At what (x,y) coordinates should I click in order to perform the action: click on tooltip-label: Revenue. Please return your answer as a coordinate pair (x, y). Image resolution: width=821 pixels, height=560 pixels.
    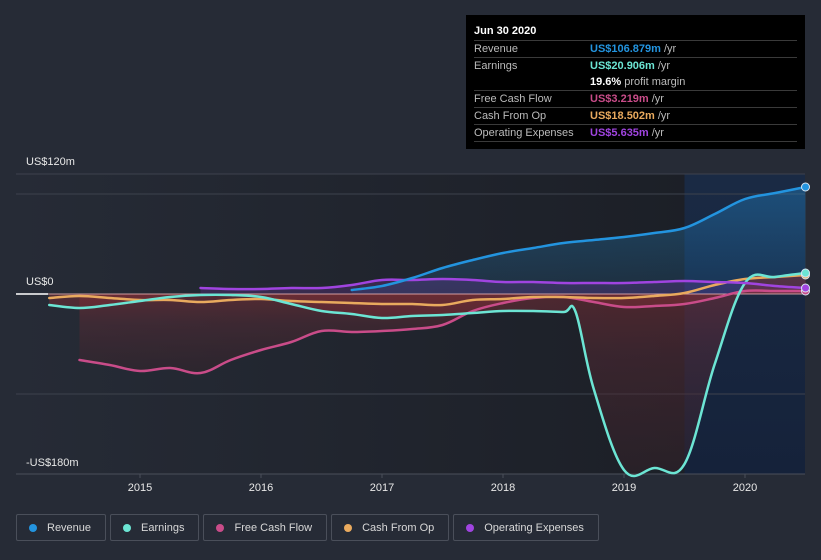
    Looking at the image, I should click on (496, 49).